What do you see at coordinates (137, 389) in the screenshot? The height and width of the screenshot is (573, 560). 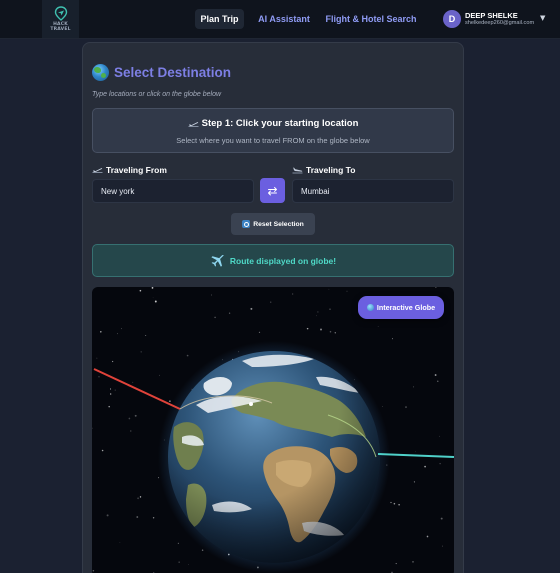 I see `route-line-origin` at bounding box center [137, 389].